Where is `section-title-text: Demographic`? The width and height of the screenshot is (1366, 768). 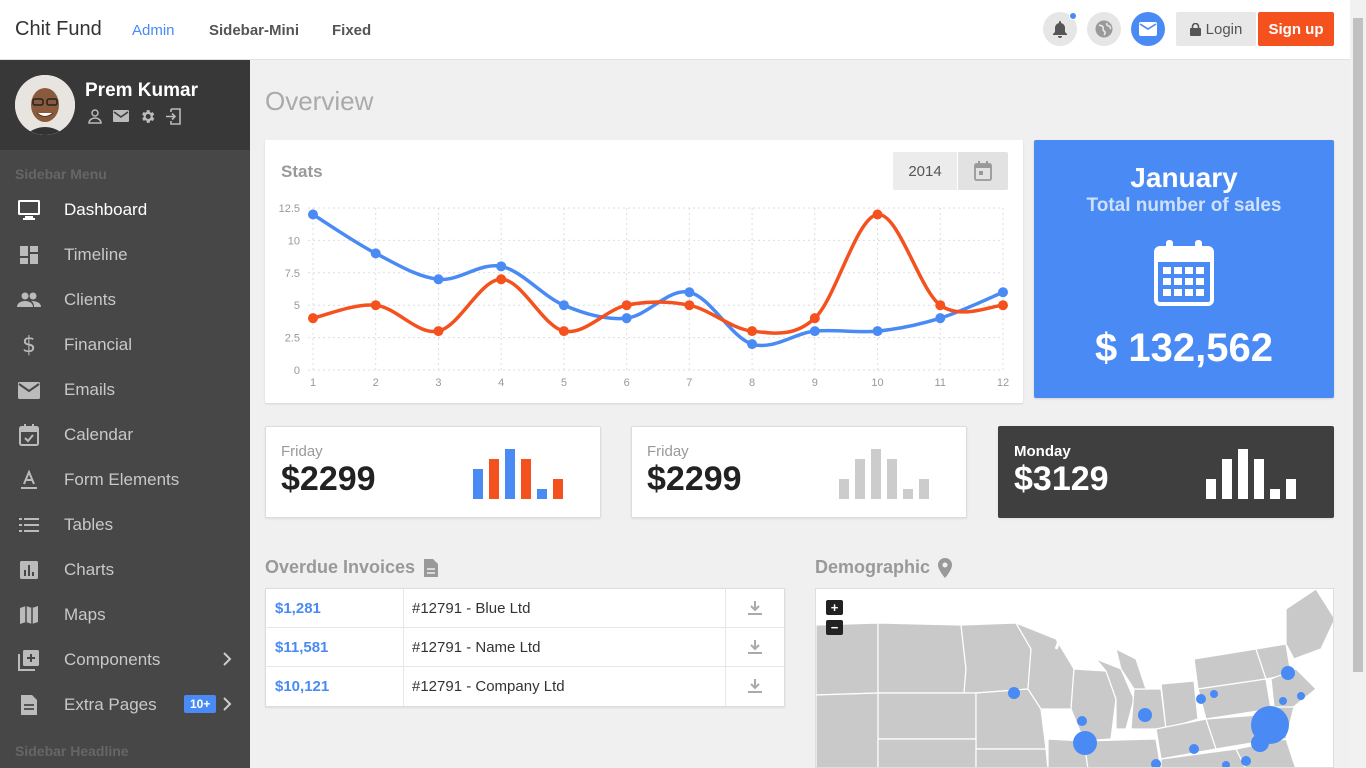
section-title-text: Demographic is located at coordinates (873, 567).